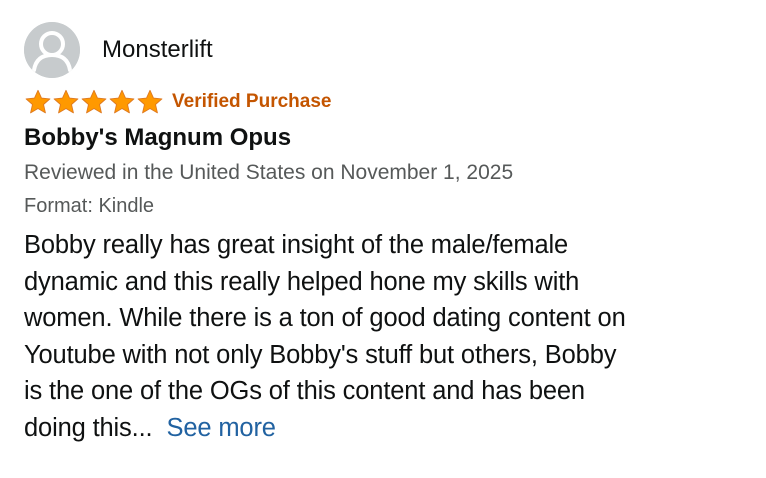 Image resolution: width=766 pixels, height=478 pixels. What do you see at coordinates (89, 206) in the screenshot?
I see `review-format: Format: Kindle` at bounding box center [89, 206].